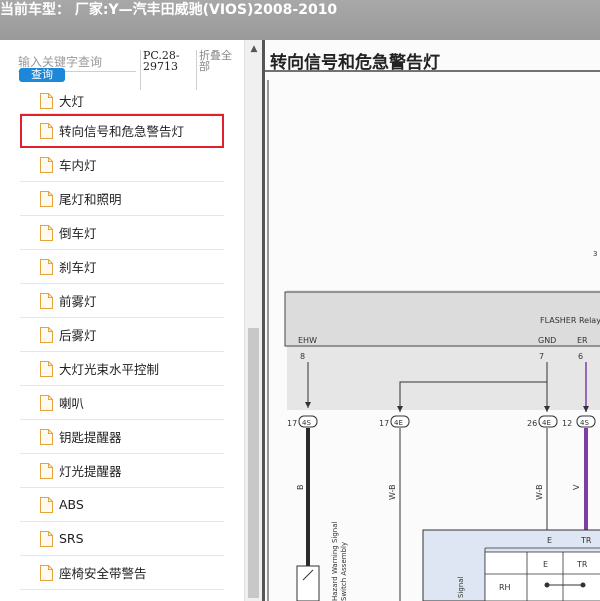 This screenshot has height=601, width=600. What do you see at coordinates (42, 75) in the screenshot?
I see `search-button: 查询` at bounding box center [42, 75].